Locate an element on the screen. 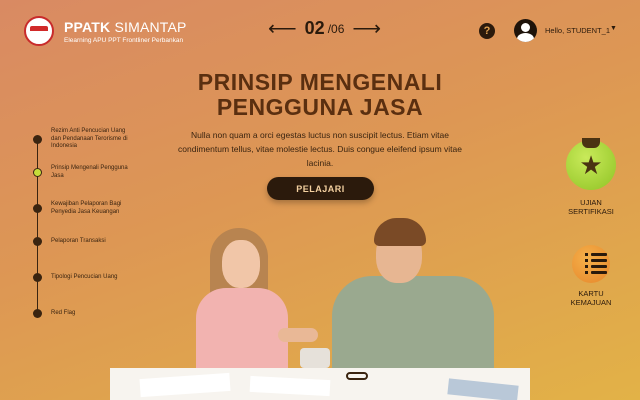 The height and width of the screenshot is (400, 640). help-icon: ? is located at coordinates (487, 31).